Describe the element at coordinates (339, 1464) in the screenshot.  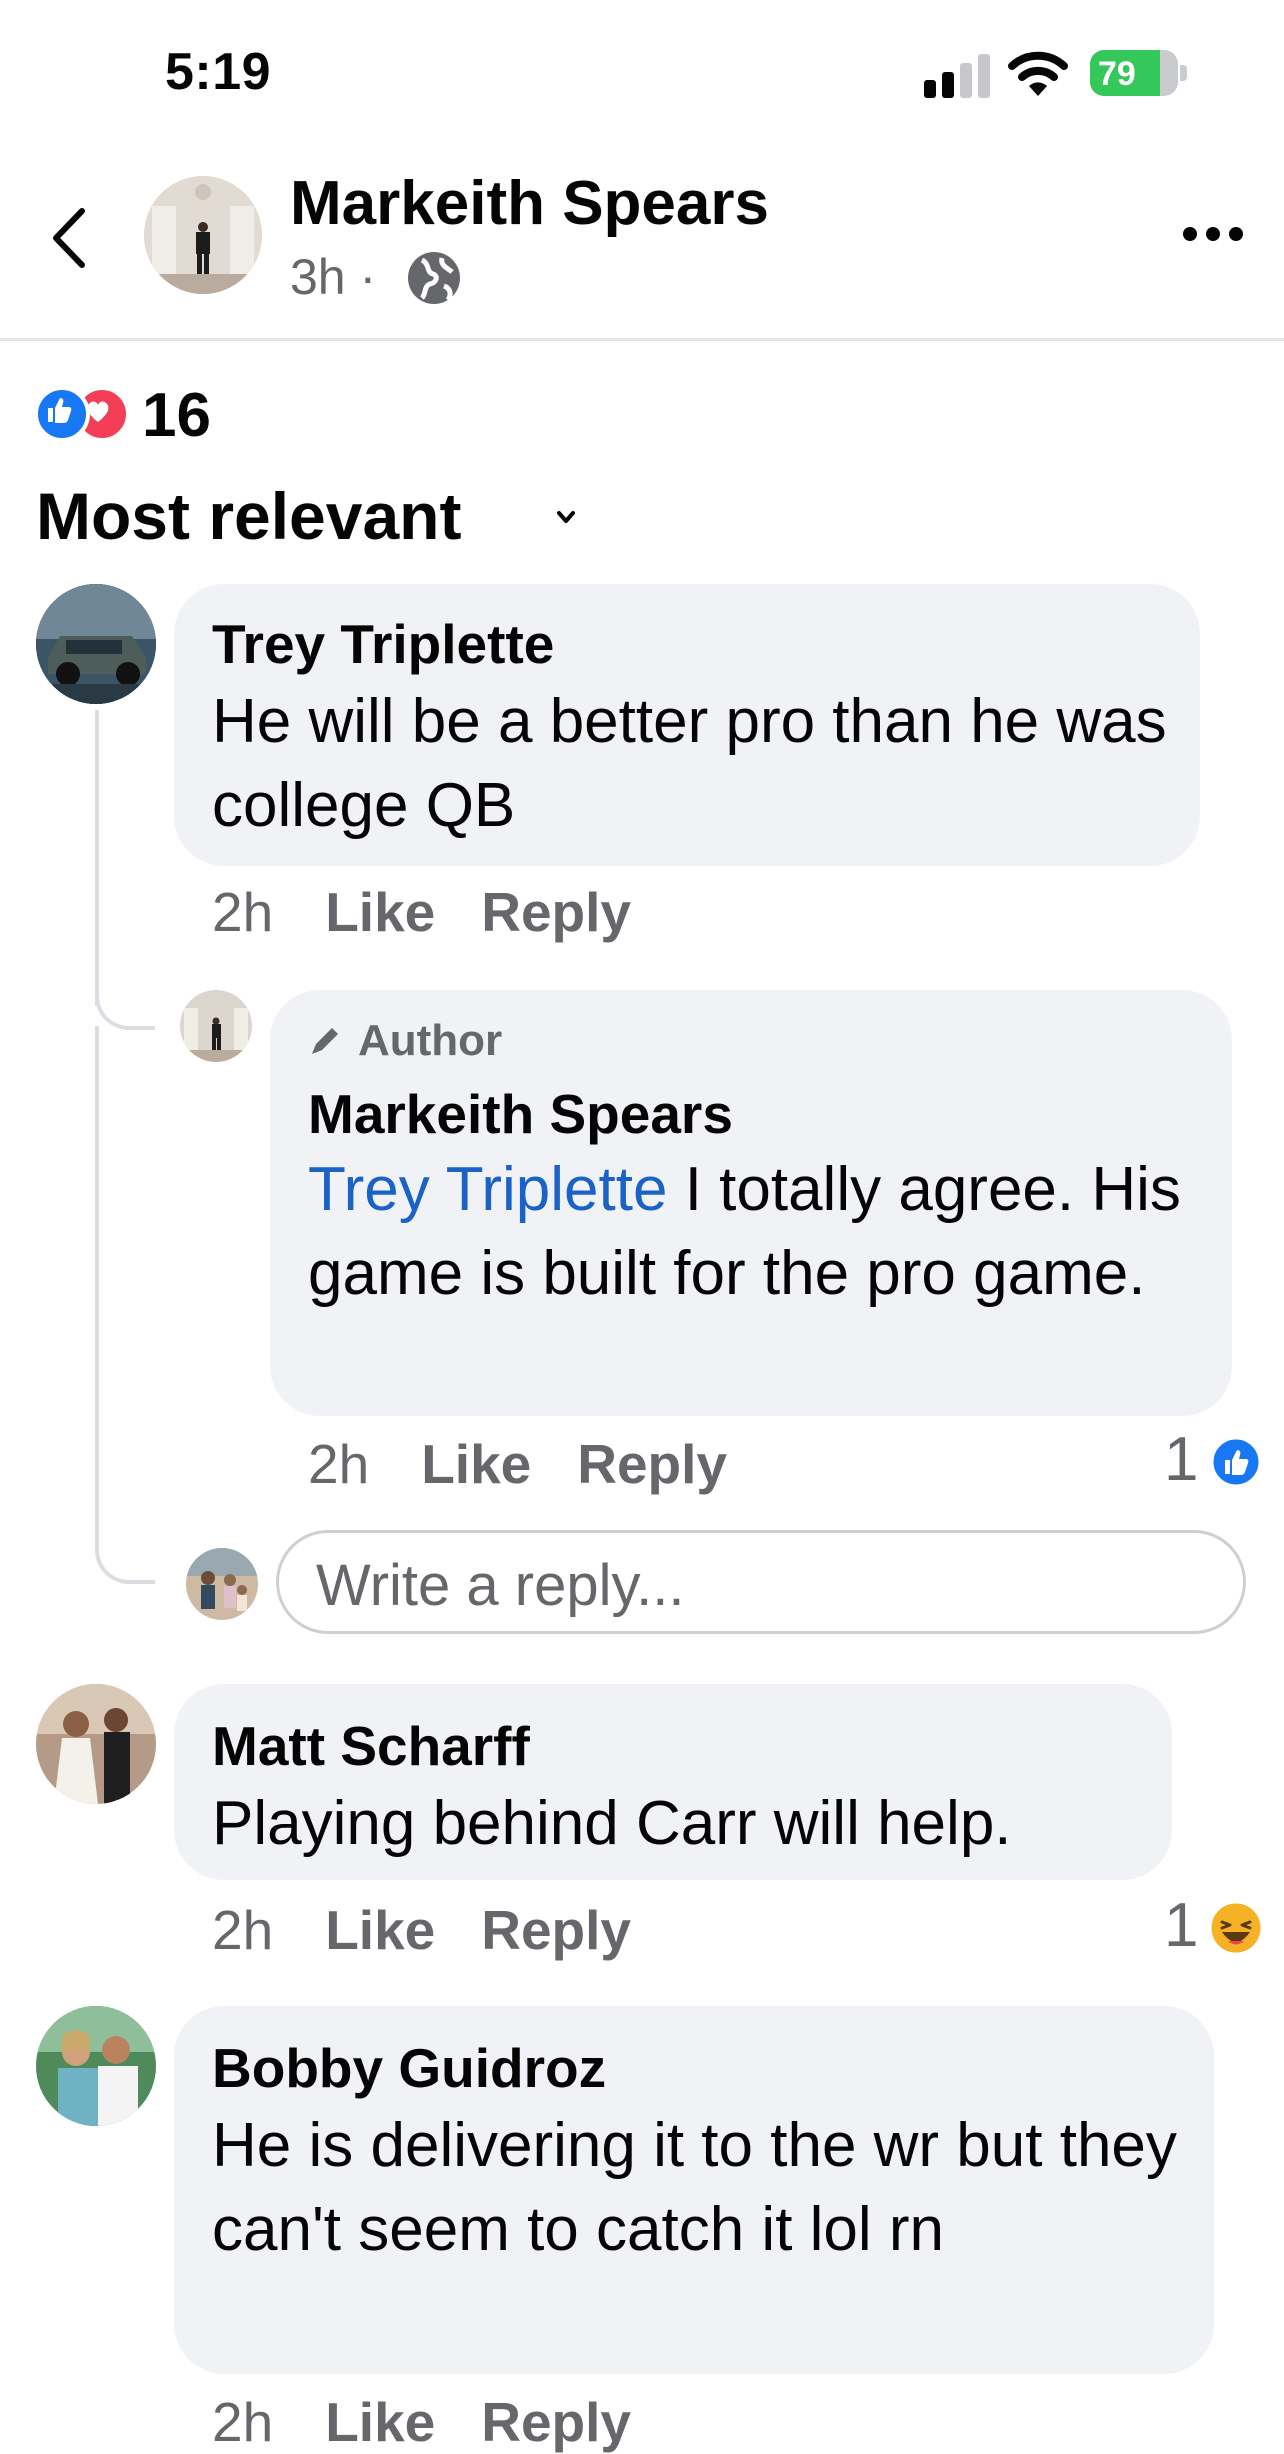
I see `reply-time: 2h` at that location.